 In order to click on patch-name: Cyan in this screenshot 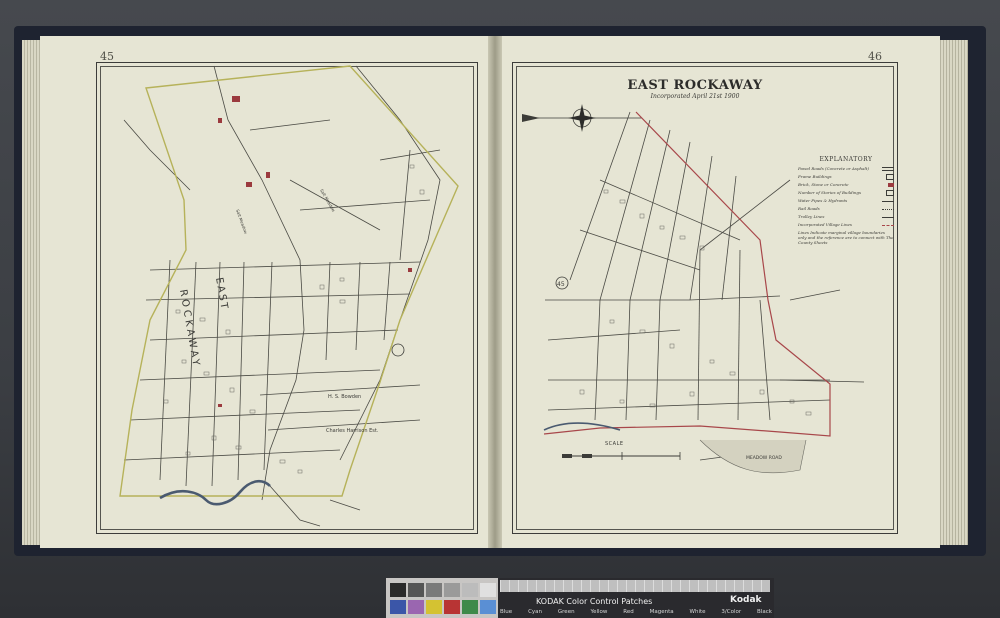, I will do `click(535, 612)`.